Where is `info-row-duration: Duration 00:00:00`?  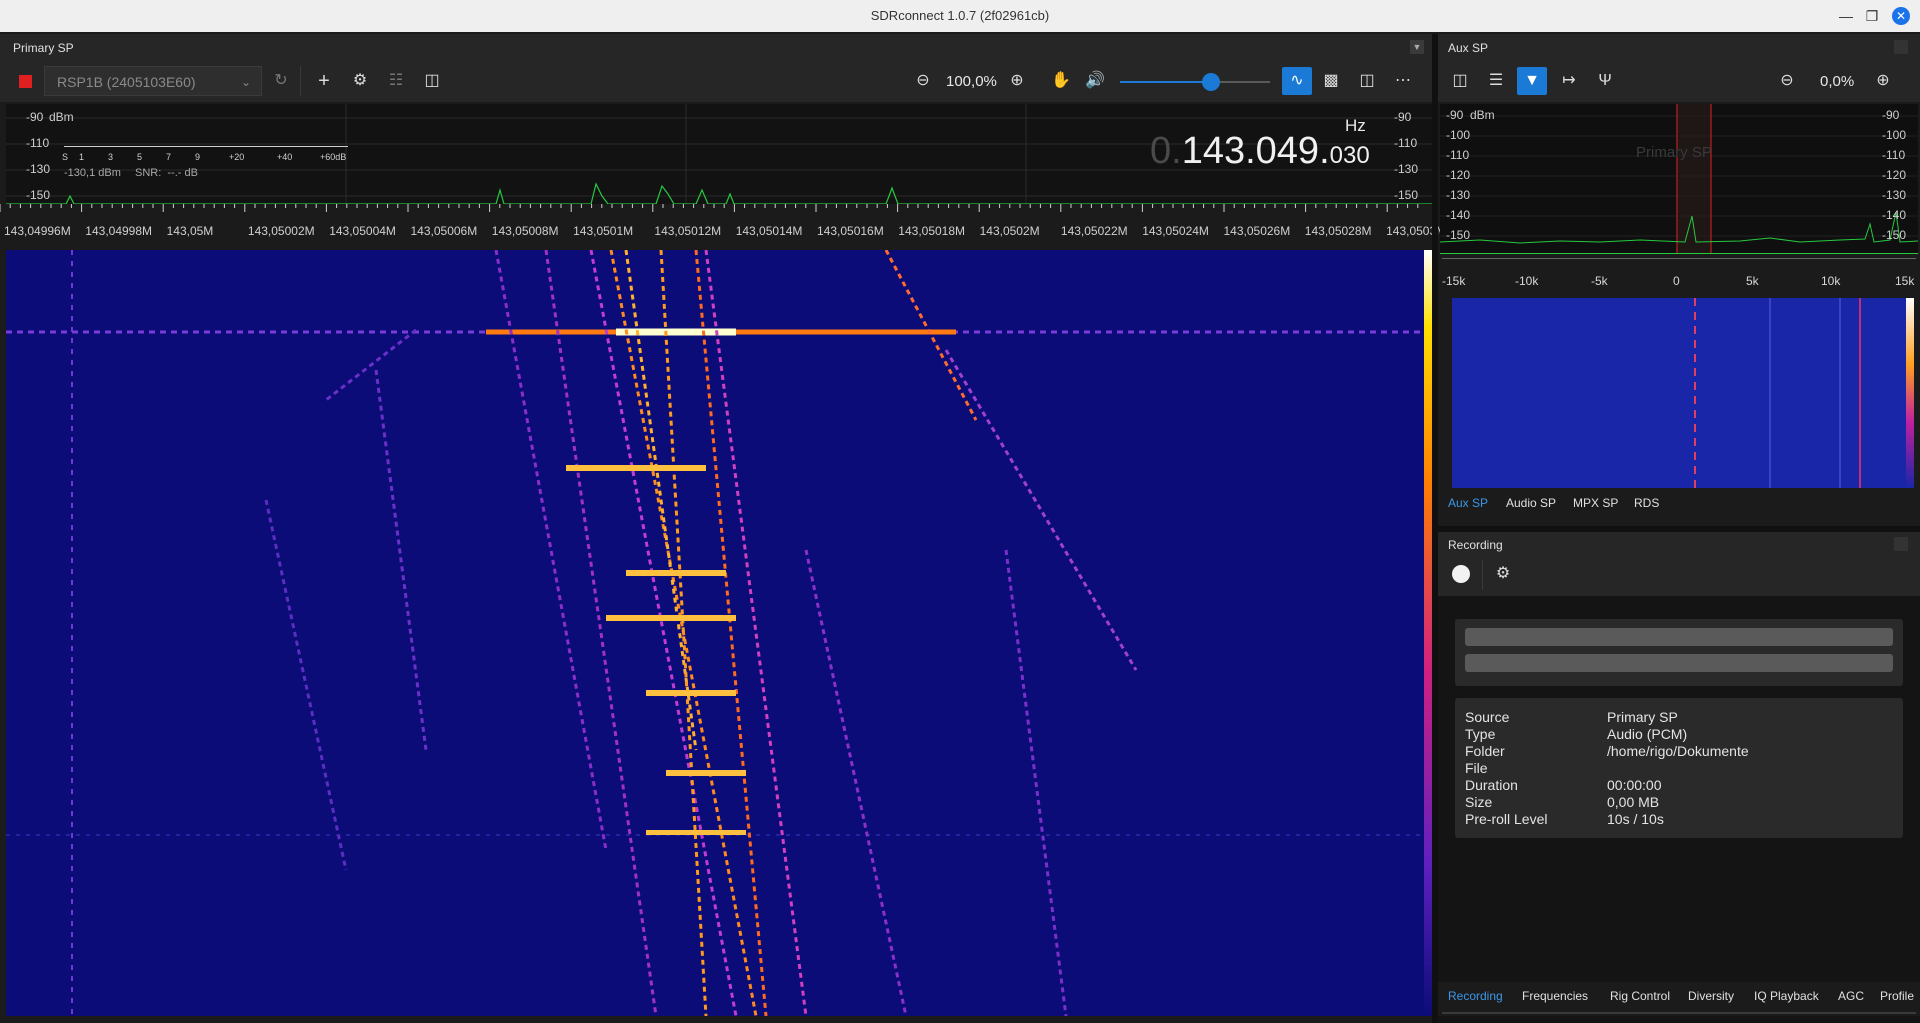 info-row-duration: Duration 00:00:00 is located at coordinates (1563, 785).